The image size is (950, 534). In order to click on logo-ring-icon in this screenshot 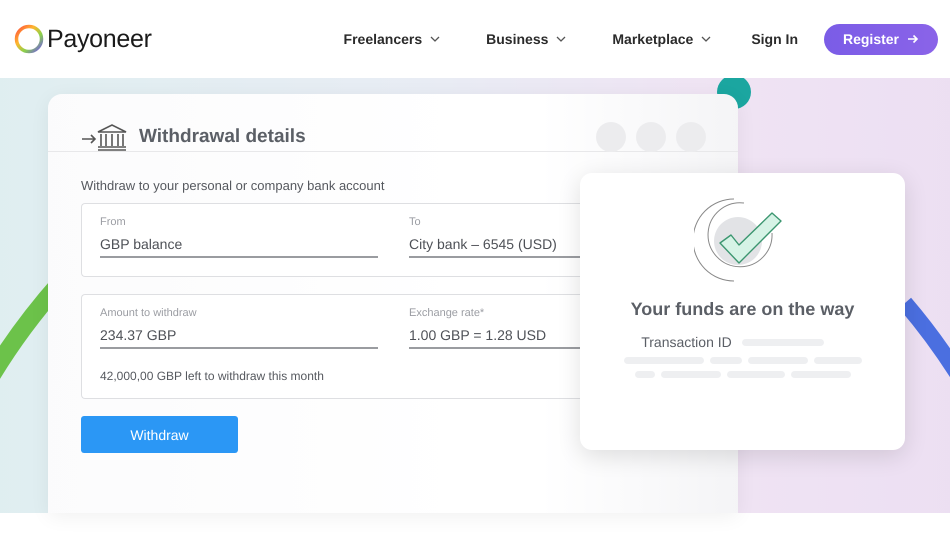, I will do `click(29, 39)`.